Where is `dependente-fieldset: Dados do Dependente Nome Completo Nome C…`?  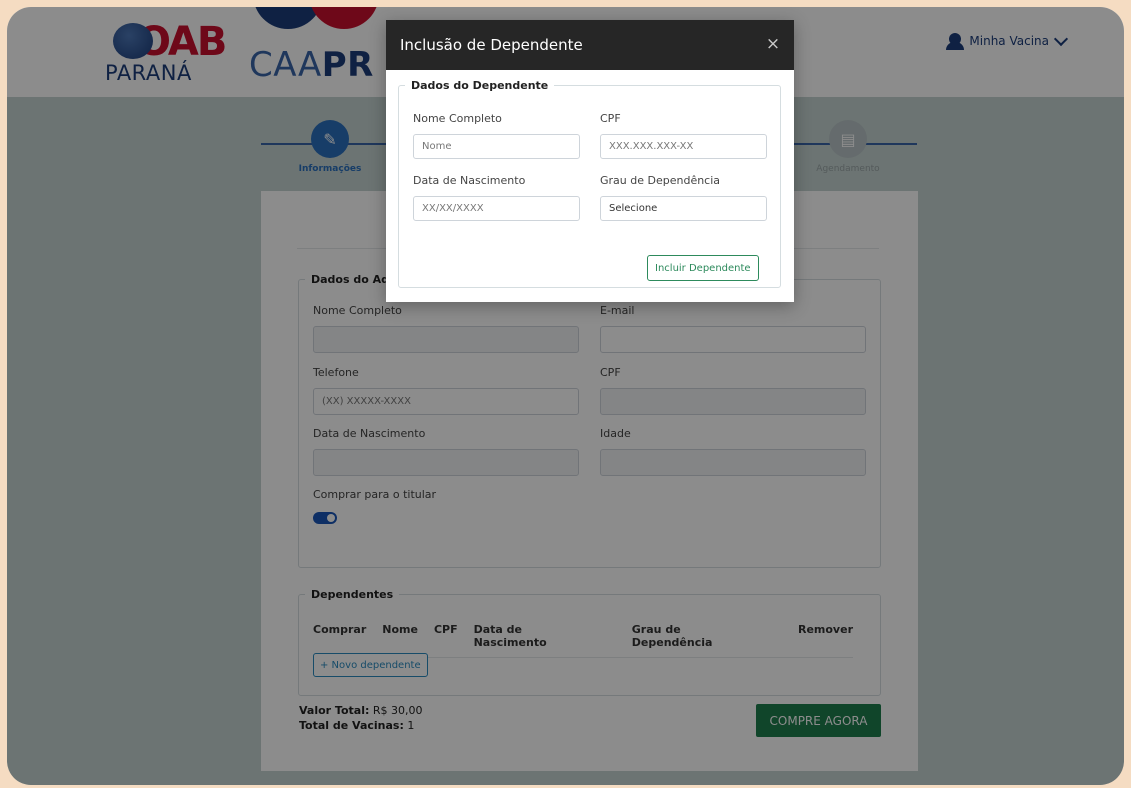 dependente-fieldset: Dados do Dependente Nome Completo Nome C… is located at coordinates (589, 183).